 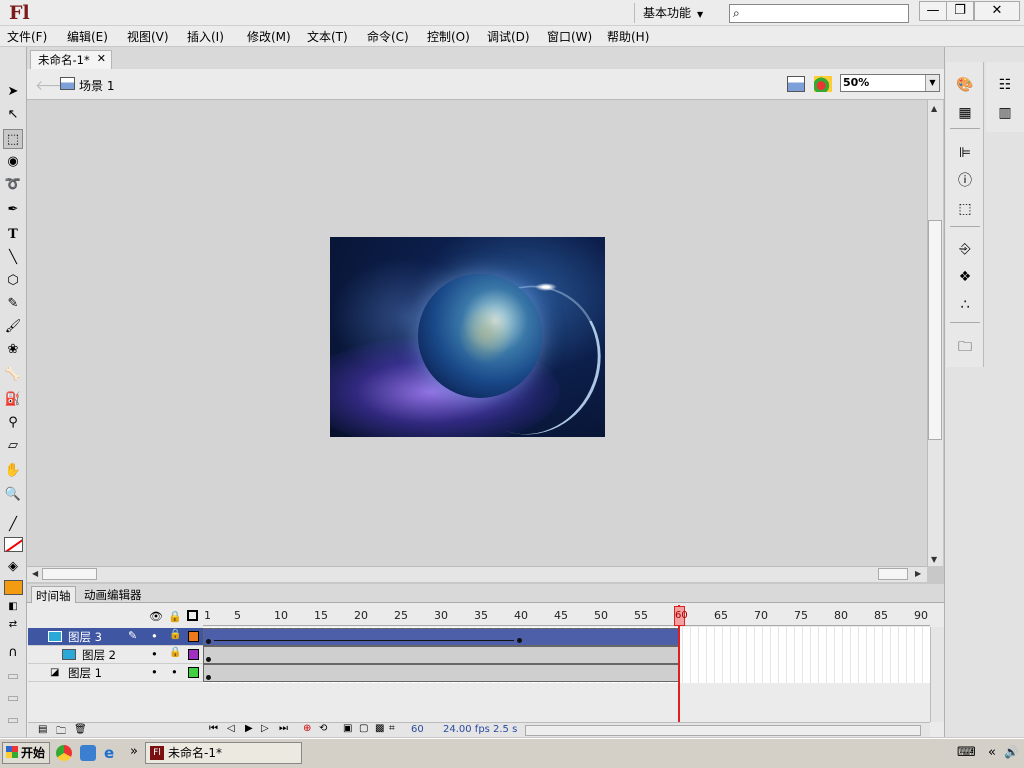 I want to click on scene-label: 场景 1, so click(x=96, y=85).